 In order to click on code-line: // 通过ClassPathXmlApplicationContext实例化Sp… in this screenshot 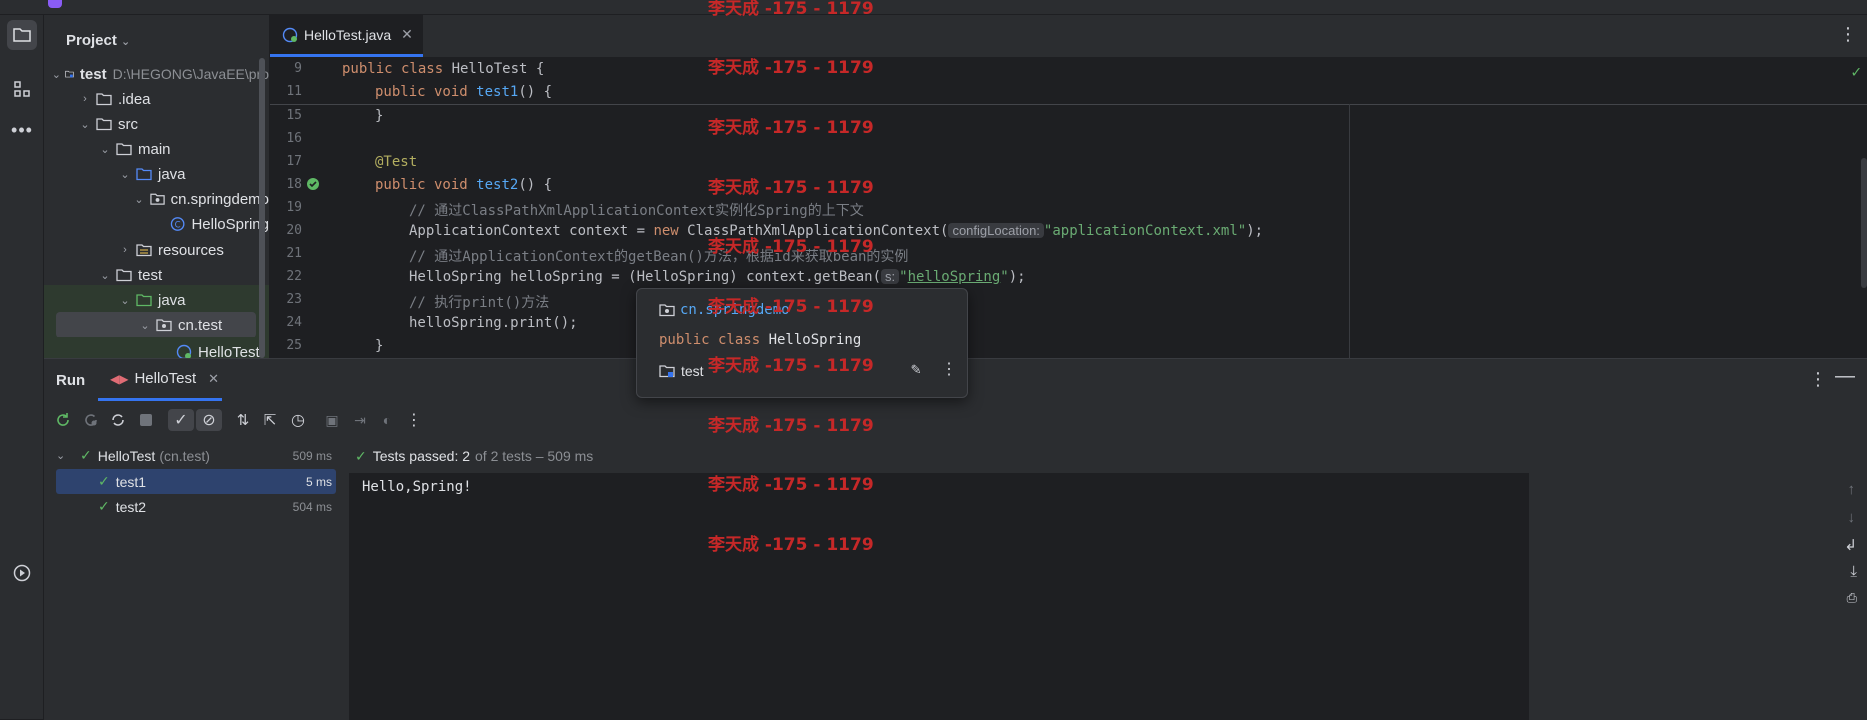, I will do `click(636, 210)`.